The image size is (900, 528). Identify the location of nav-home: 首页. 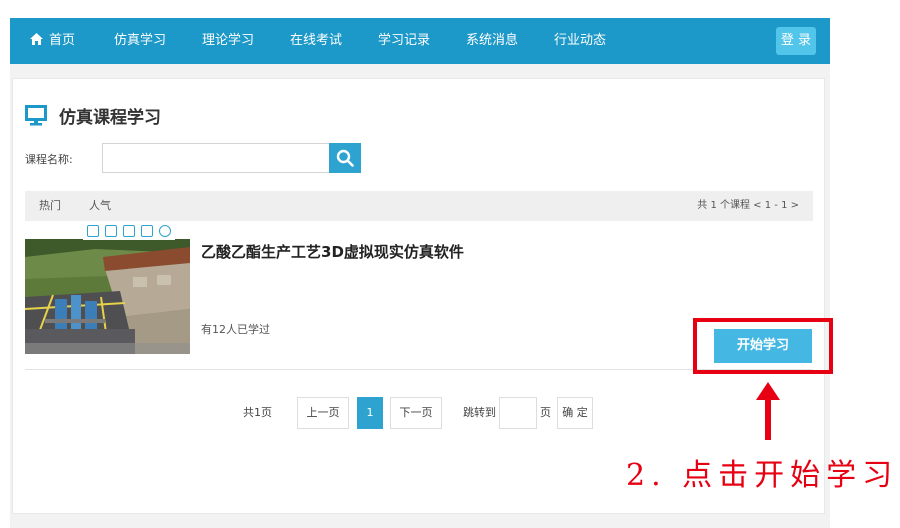
(52, 41).